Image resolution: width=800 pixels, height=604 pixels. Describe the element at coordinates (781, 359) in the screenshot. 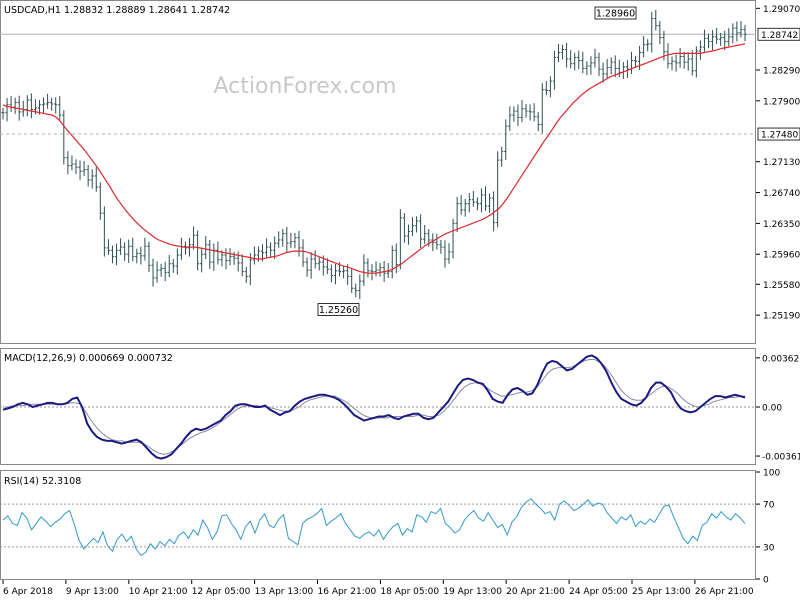

I see `macd-y-tick-label: 0.003623` at that location.